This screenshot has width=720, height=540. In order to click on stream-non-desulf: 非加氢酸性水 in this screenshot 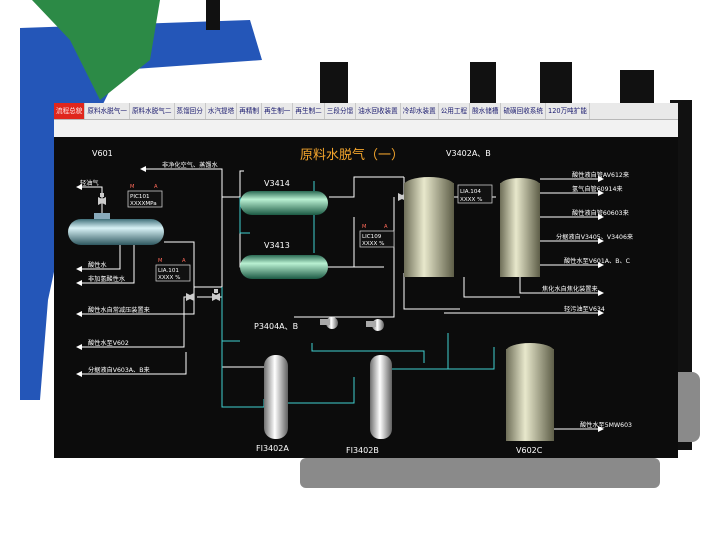, I will do `click(107, 279)`.